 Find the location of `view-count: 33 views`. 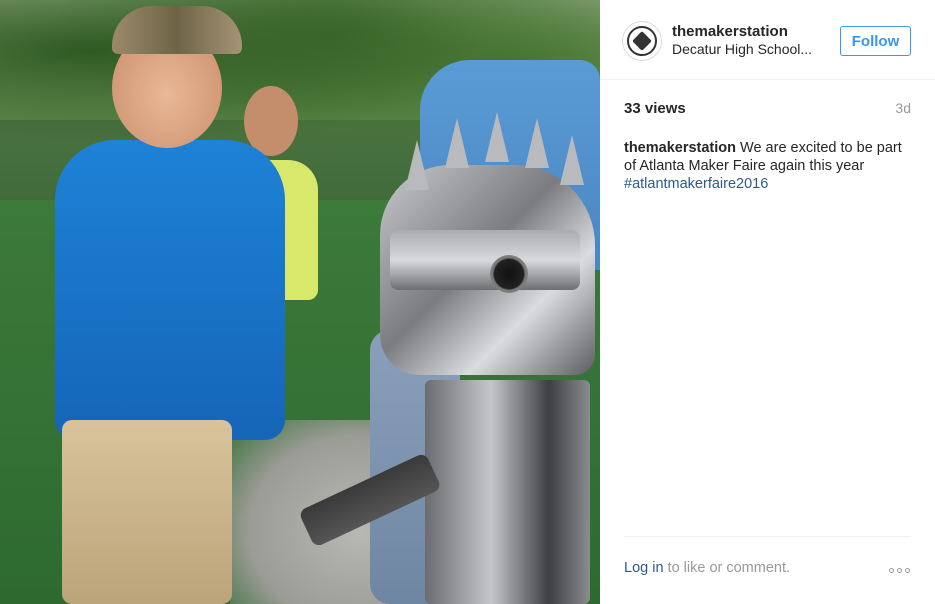

view-count: 33 views is located at coordinates (655, 108).